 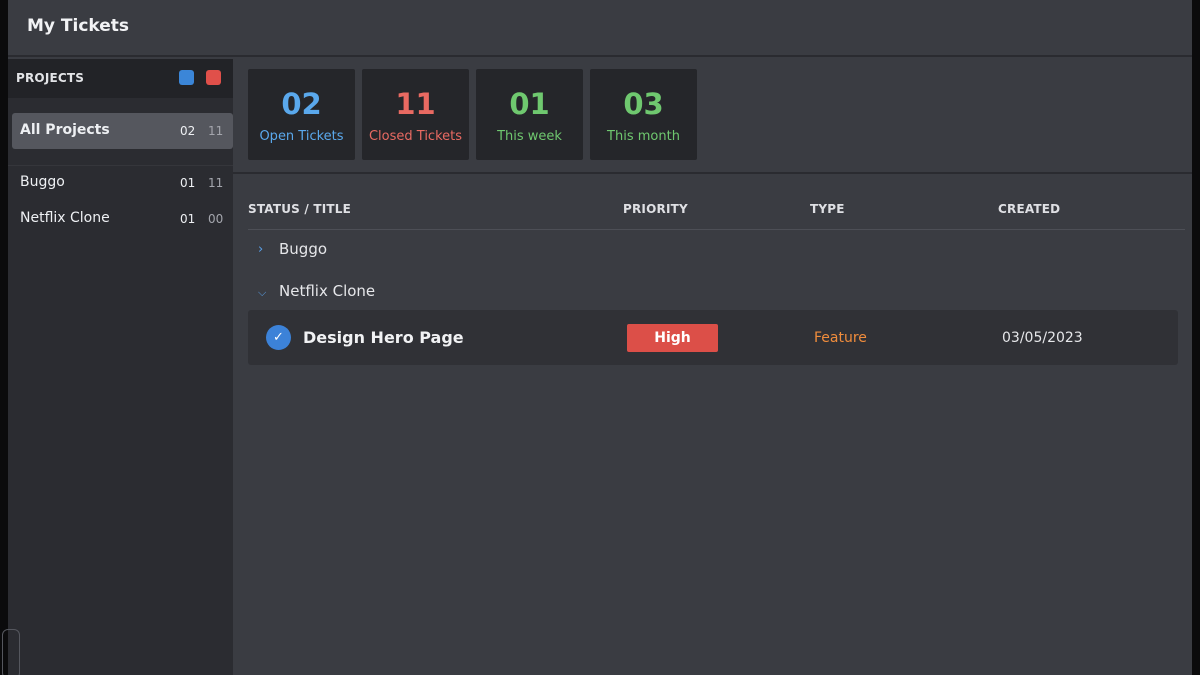 I want to click on ticket-title: Design Hero Page, so click(x=383, y=337).